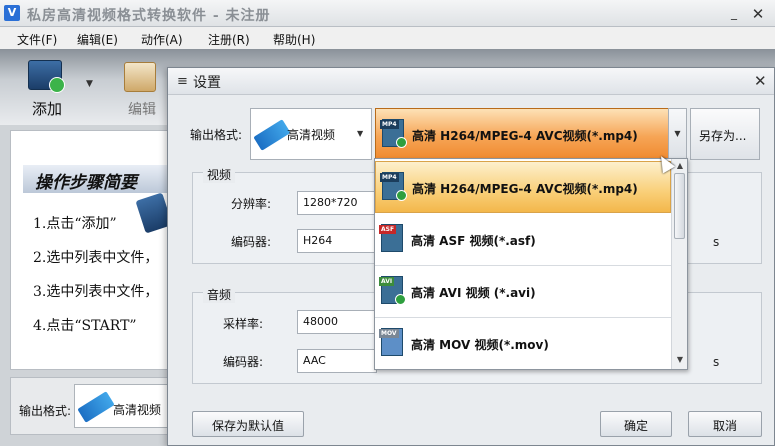 This screenshot has width=775, height=446. Describe the element at coordinates (12, 13) in the screenshot. I see `app-logo-icon: V` at that location.